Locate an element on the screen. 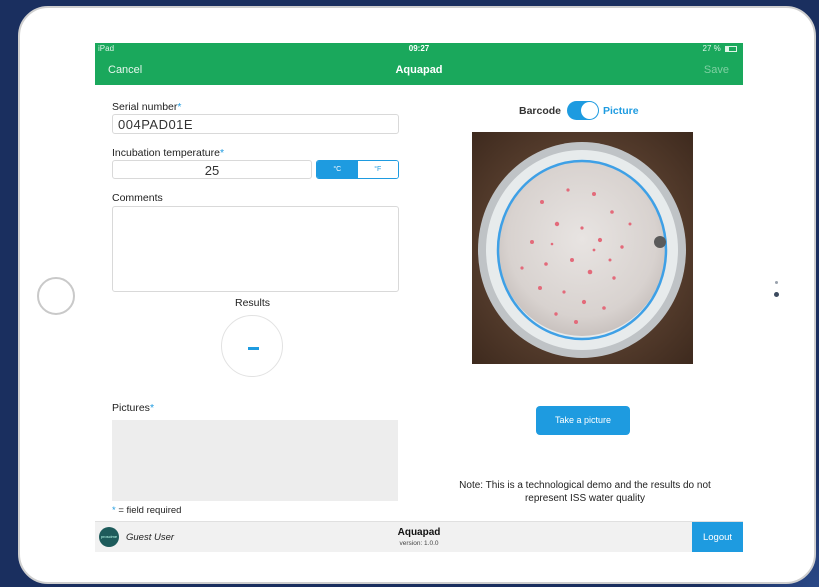 The height and width of the screenshot is (587, 819). status-time: 09:27 is located at coordinates (419, 48).